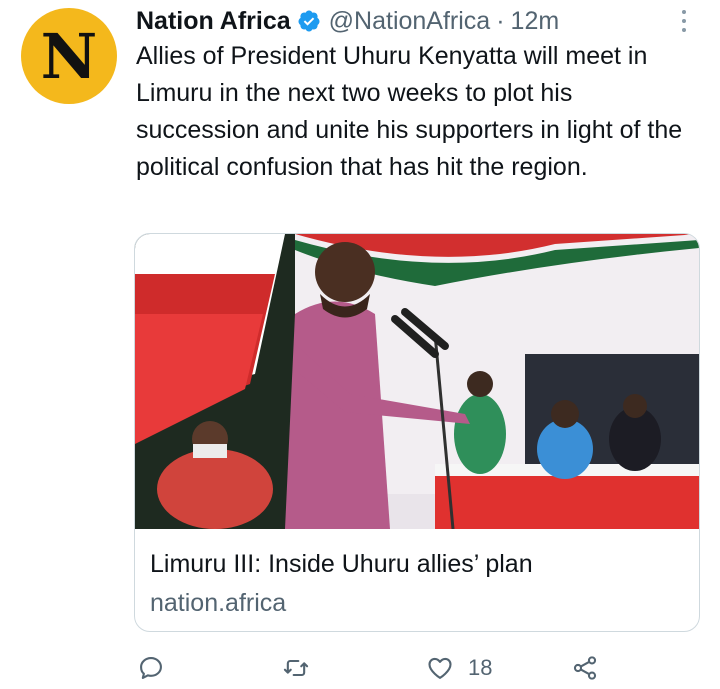 This screenshot has width=720, height=689. I want to click on reply-button, so click(151, 668).